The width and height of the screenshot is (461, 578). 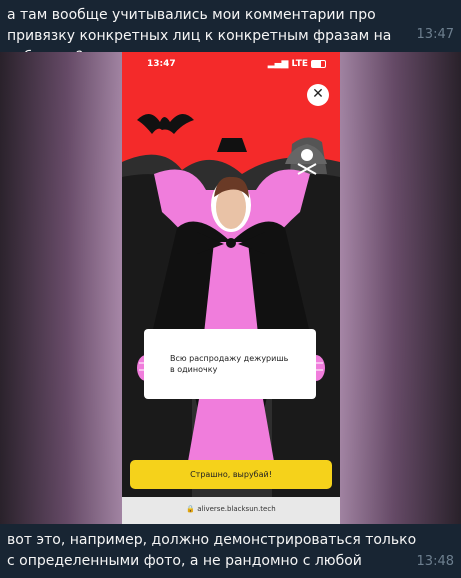 What do you see at coordinates (318, 64) in the screenshot?
I see `battery-icon` at bounding box center [318, 64].